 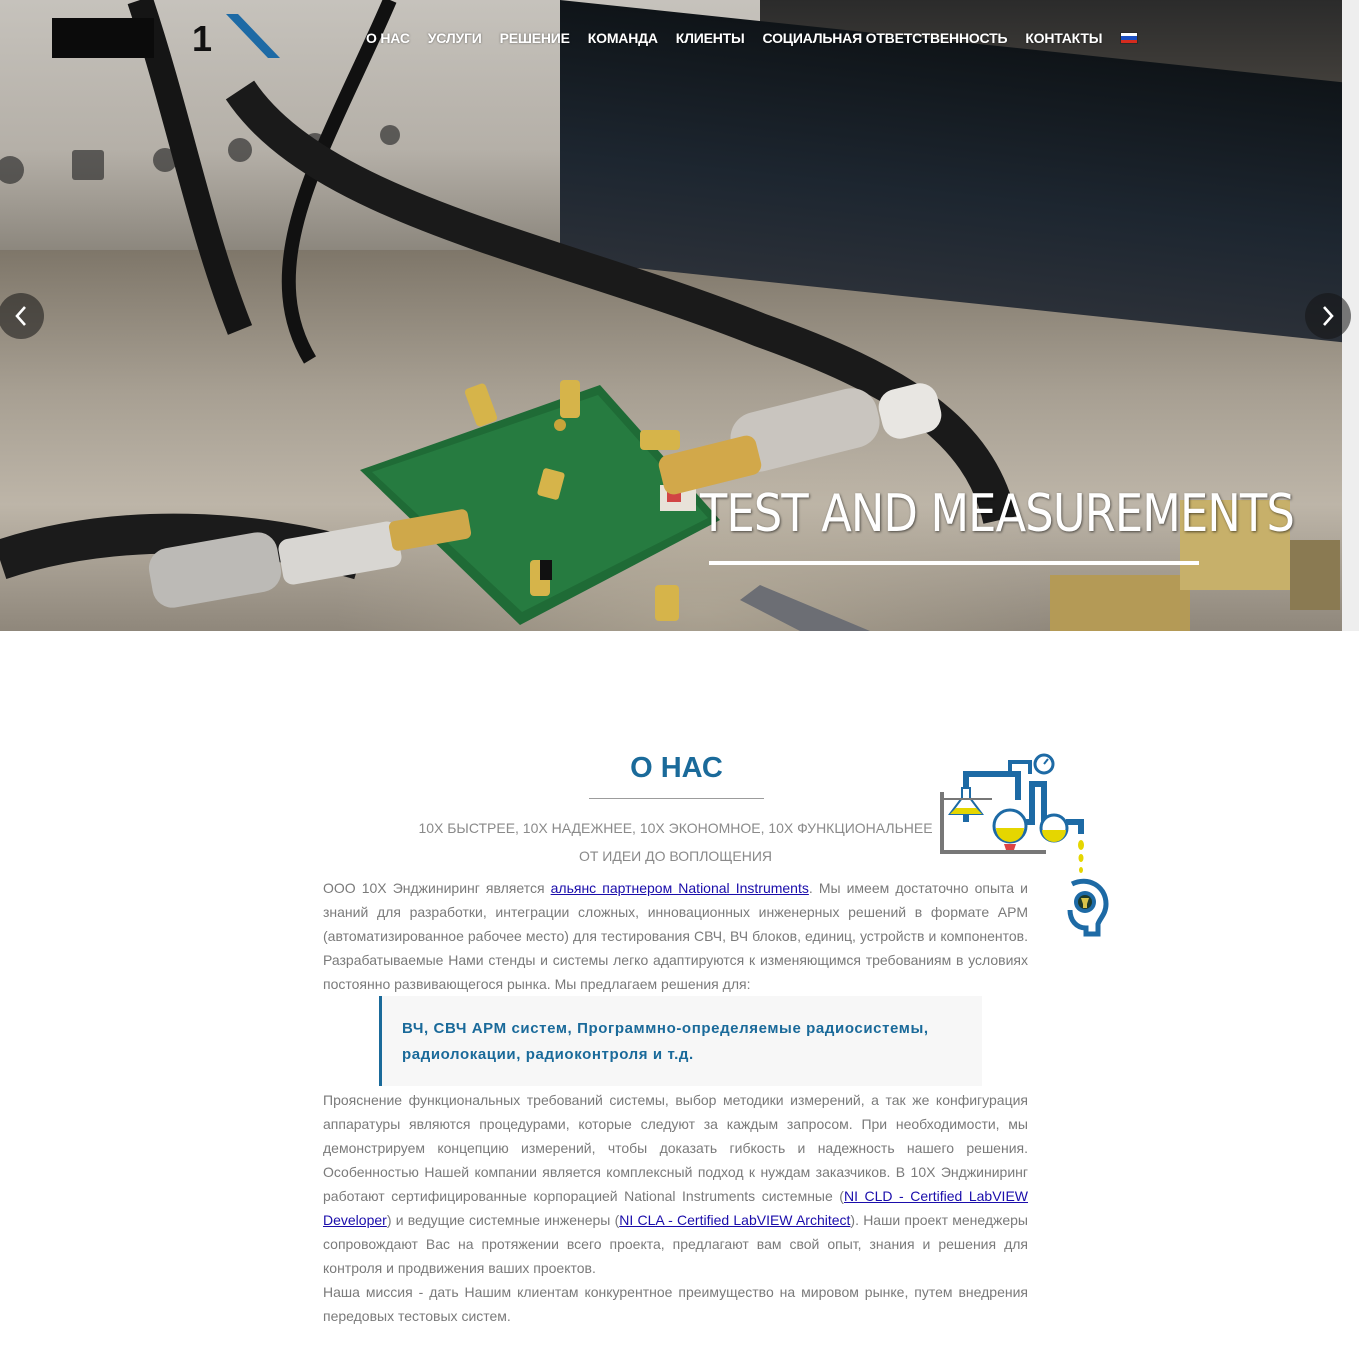 What do you see at coordinates (455, 38) in the screenshot?
I see `nav-item-services: УСЛУГИ` at bounding box center [455, 38].